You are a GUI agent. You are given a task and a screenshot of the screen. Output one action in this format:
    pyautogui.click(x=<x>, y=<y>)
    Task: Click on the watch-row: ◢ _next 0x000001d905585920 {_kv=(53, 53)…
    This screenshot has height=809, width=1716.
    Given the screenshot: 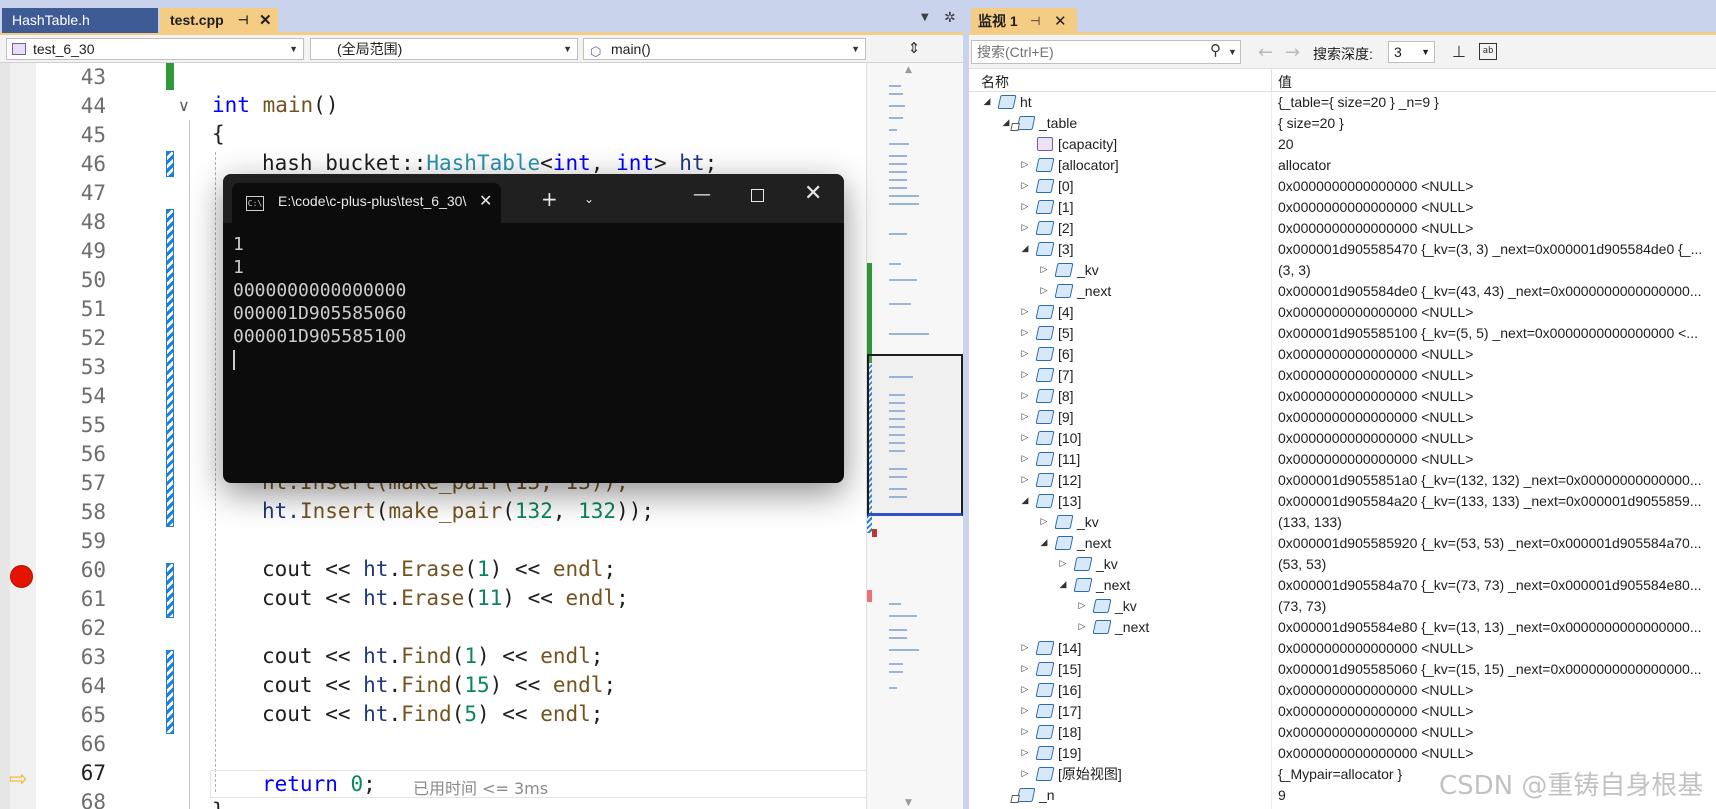 What is the action you would take?
    pyautogui.click(x=1342, y=543)
    